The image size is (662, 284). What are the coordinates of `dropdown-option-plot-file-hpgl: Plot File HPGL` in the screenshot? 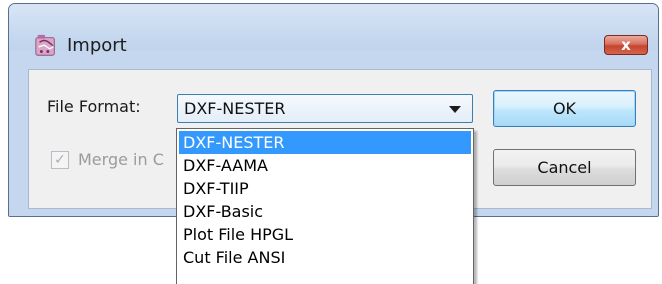 It's located at (325, 234).